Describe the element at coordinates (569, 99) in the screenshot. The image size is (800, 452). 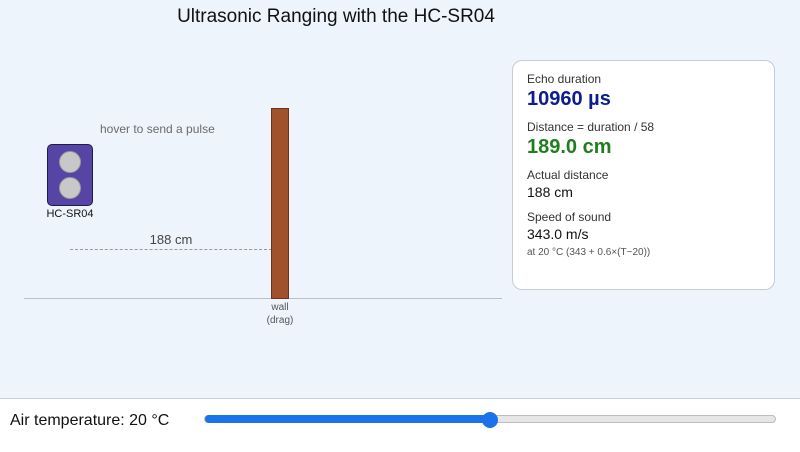
I see `echo-duration-value: 10960 µs` at that location.